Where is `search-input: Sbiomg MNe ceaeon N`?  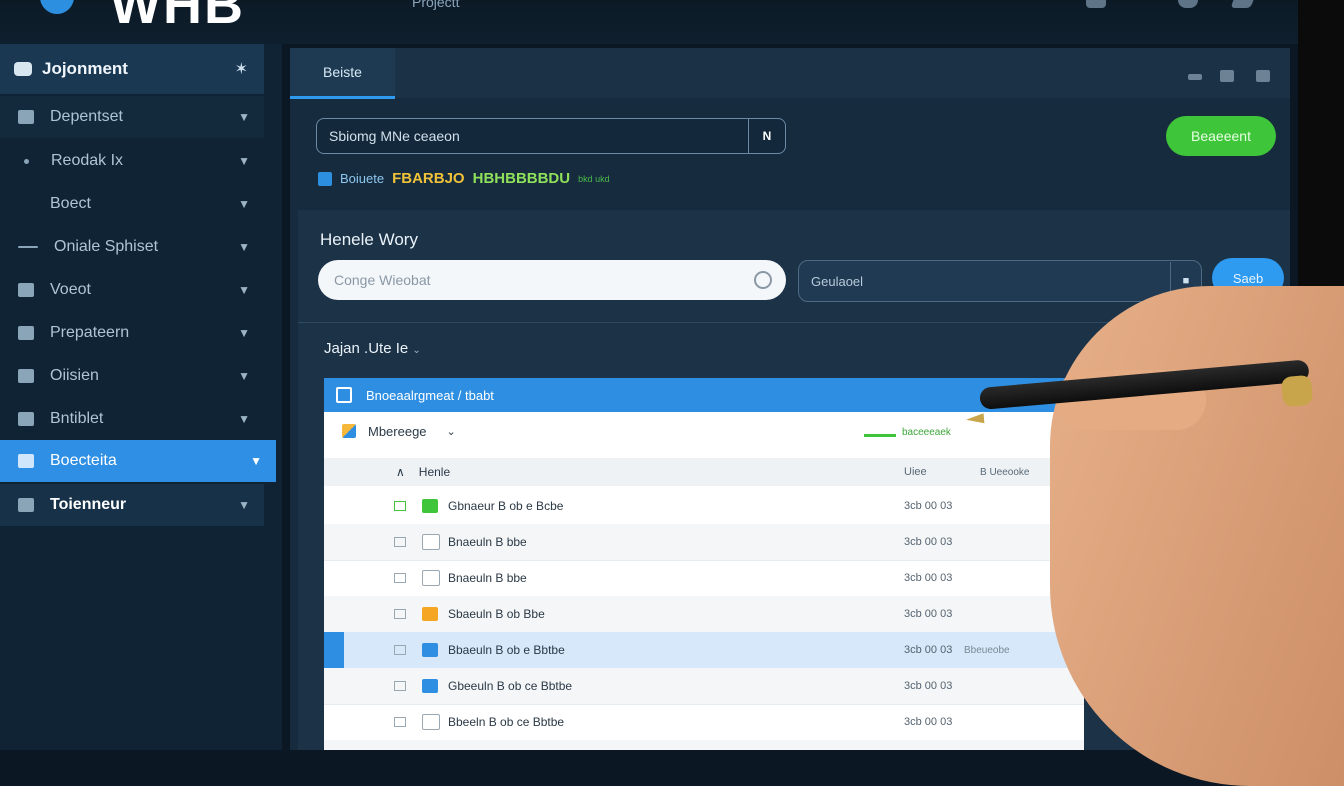
search-input: Sbiomg MNe ceaeon N is located at coordinates (551, 136).